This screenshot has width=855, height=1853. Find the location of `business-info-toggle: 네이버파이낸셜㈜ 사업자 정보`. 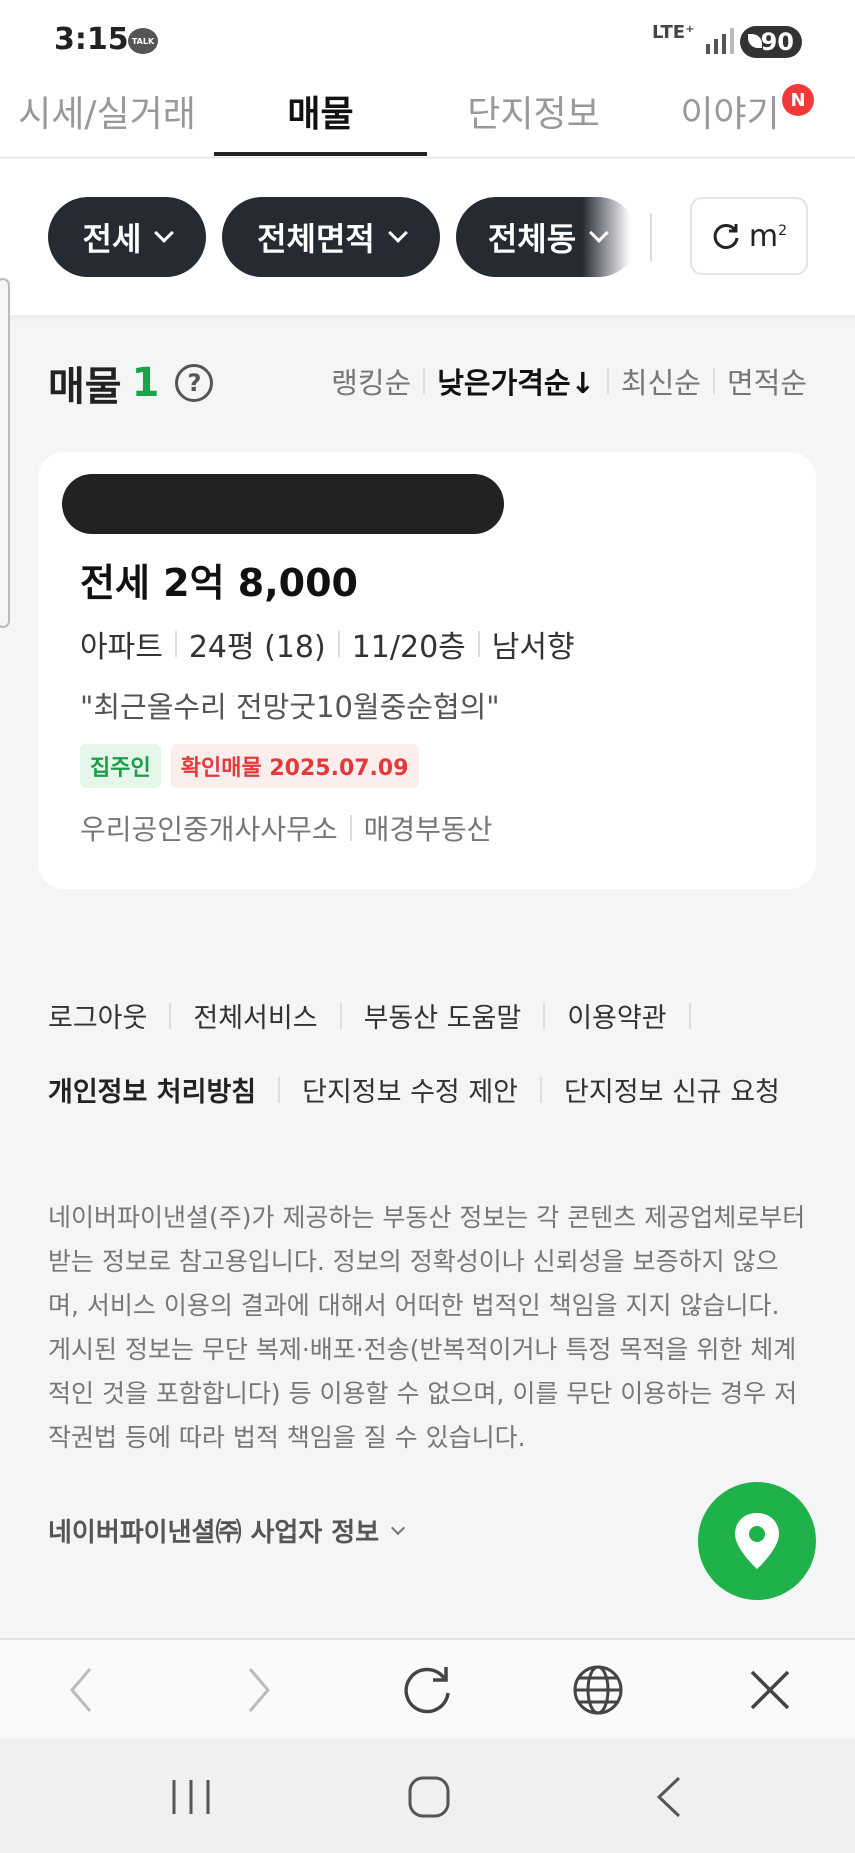

business-info-toggle: 네이버파이낸셜㈜ 사업자 정보 is located at coordinates (227, 1530).